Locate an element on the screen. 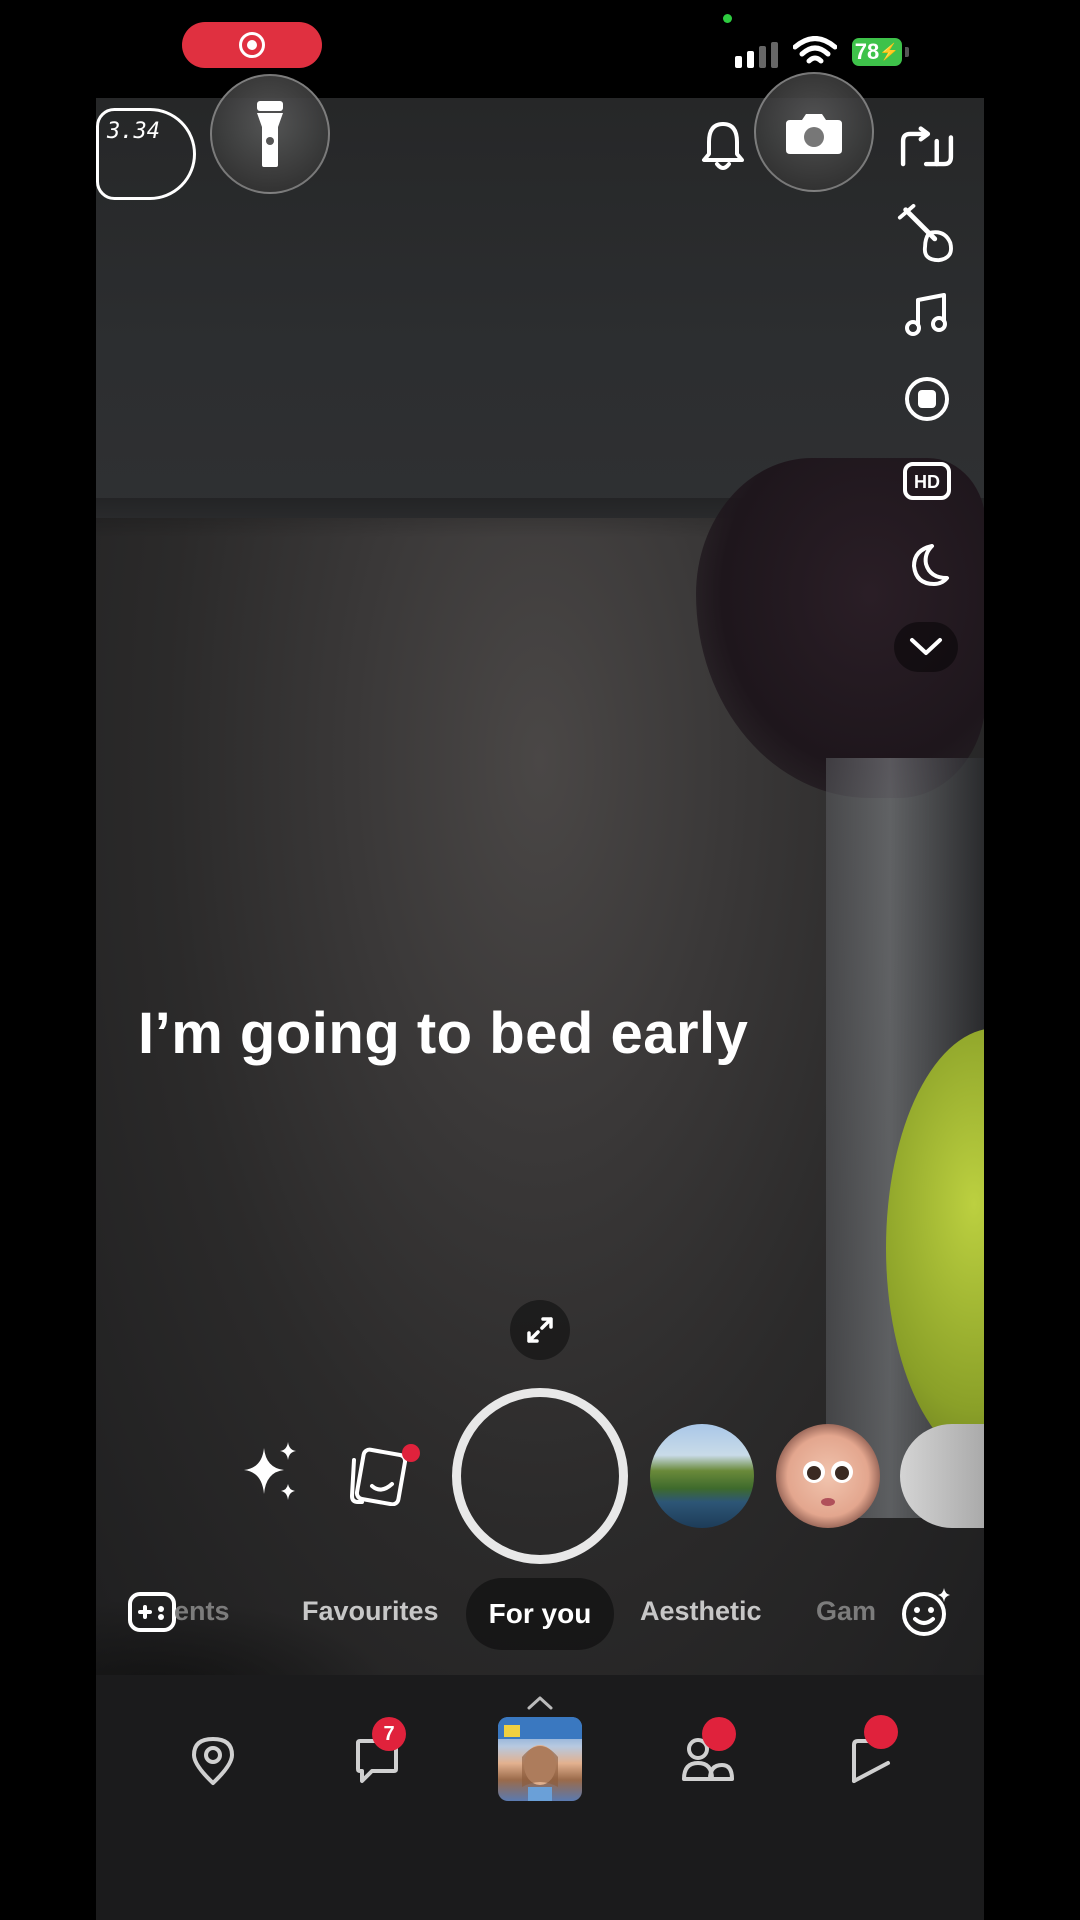 This screenshot has width=1080, height=1920. chevron-down-icon is located at coordinates (926, 646).